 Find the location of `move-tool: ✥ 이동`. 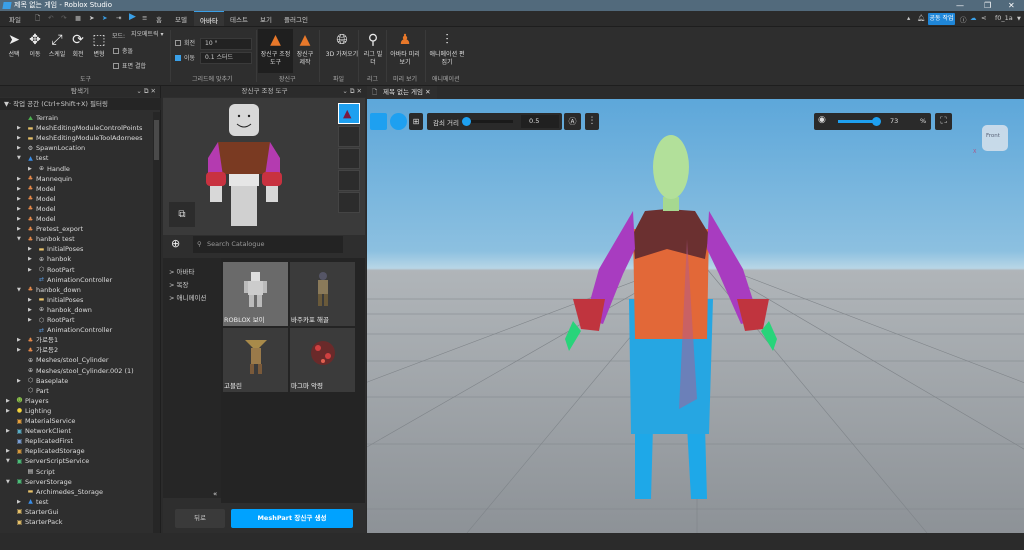

move-tool: ✥ 이동 is located at coordinates (35, 45).